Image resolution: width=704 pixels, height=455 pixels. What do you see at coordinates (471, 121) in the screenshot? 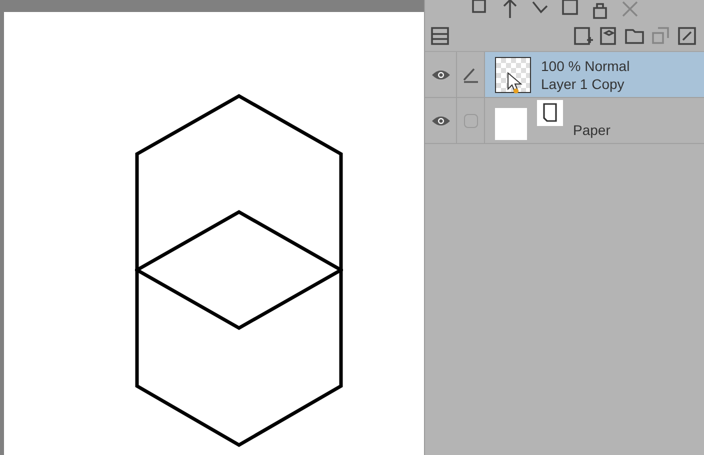
I see `checkbox` at bounding box center [471, 121].